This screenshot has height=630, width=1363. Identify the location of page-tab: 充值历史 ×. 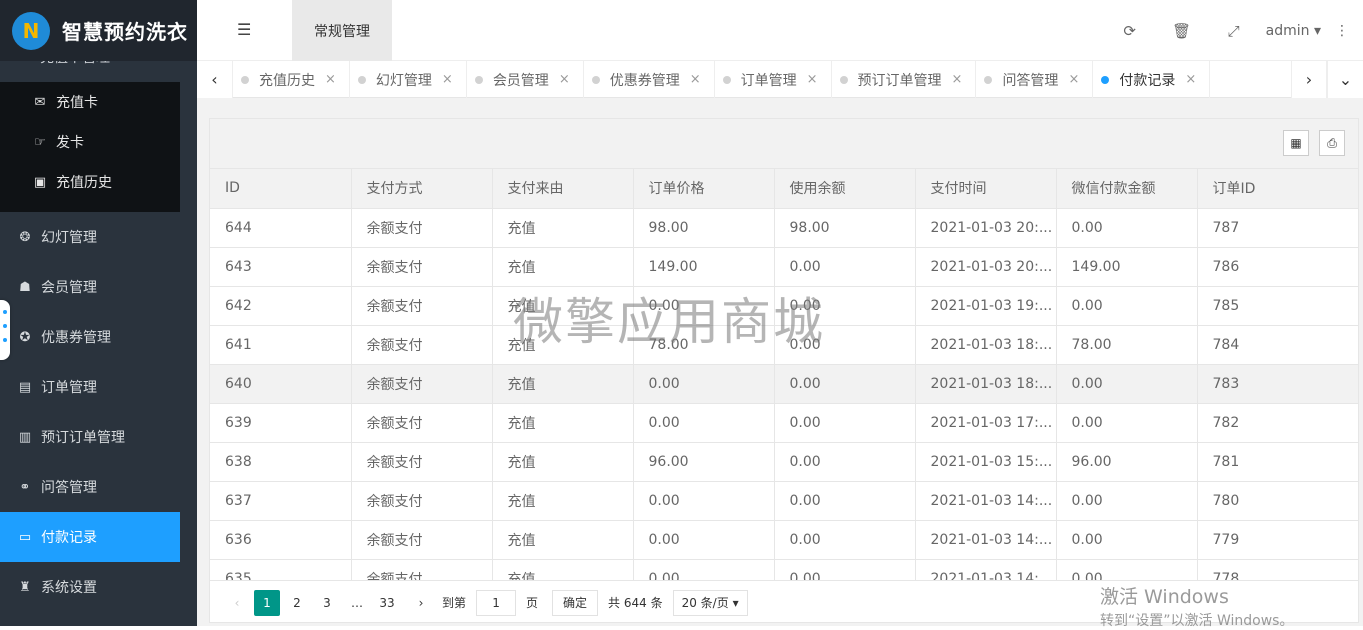
(291, 79).